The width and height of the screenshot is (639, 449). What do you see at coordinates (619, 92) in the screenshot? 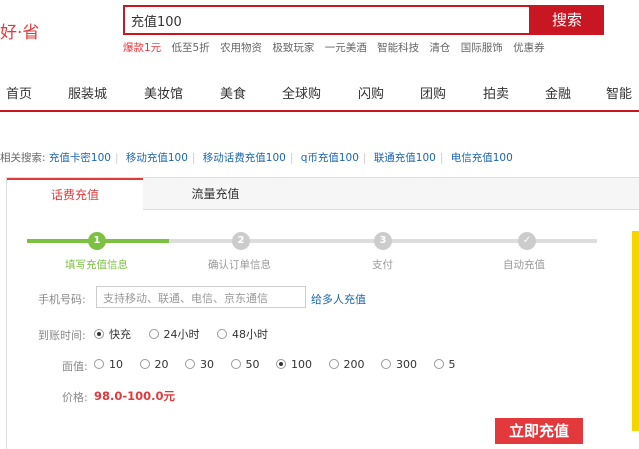
I see `nav-item-smart: 智能` at bounding box center [619, 92].